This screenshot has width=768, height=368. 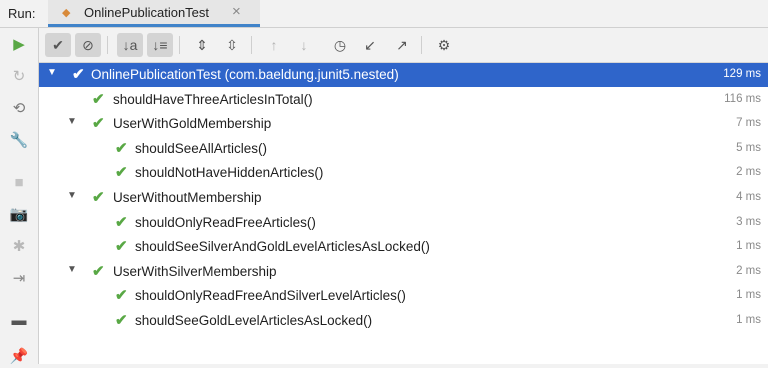 What do you see at coordinates (229, 172) in the screenshot?
I see `test-name: shouldNotHaveHiddenArticles()` at bounding box center [229, 172].